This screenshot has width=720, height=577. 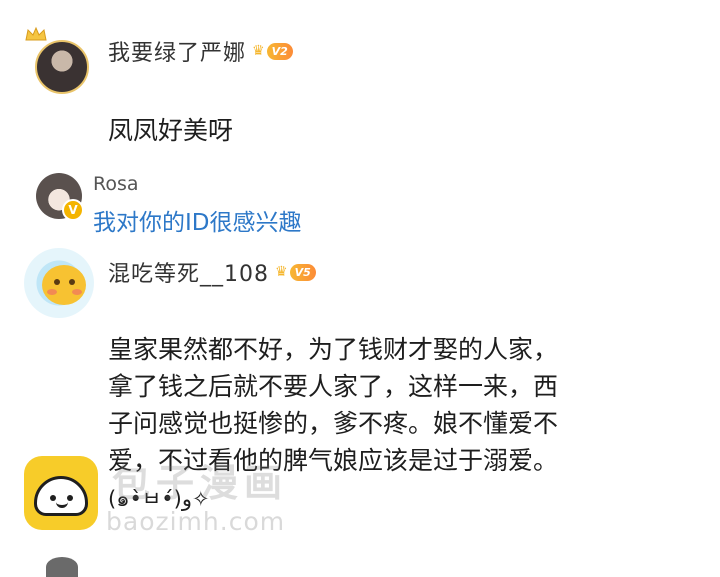 What do you see at coordinates (36, 33) in the screenshot?
I see `crown-icon` at bounding box center [36, 33].